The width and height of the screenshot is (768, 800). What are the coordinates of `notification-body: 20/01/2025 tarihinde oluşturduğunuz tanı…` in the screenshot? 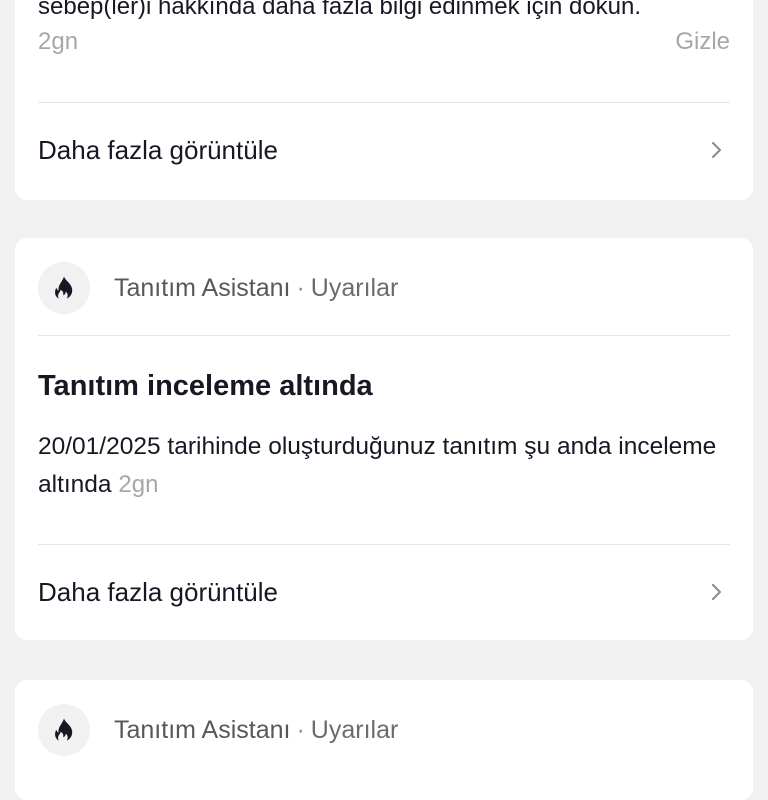 It's located at (378, 466).